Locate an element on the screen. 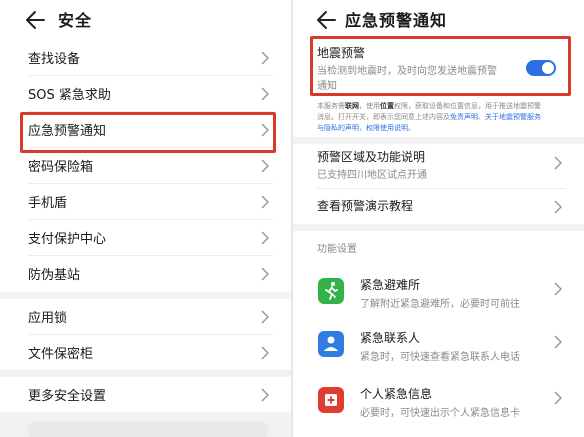 The image size is (584, 437). notice-keyword: 位置 is located at coordinates (387, 106).